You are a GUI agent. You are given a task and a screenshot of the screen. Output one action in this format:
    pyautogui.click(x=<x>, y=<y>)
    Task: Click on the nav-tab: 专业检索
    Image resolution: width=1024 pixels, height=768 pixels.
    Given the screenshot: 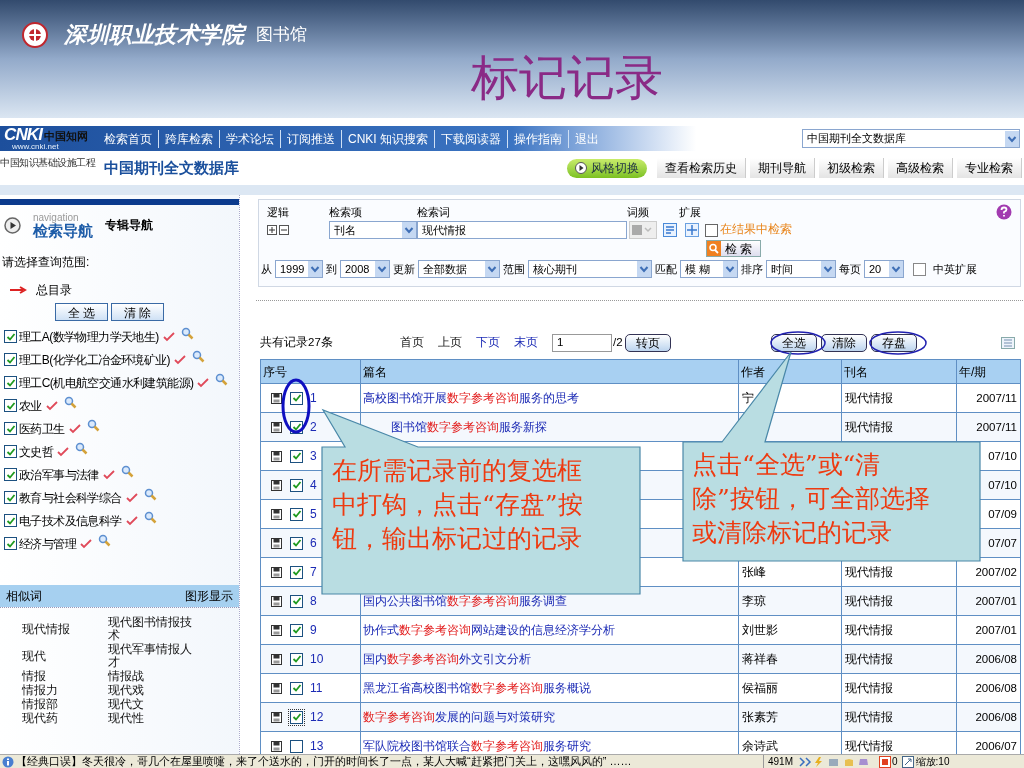 What is the action you would take?
    pyautogui.click(x=989, y=168)
    